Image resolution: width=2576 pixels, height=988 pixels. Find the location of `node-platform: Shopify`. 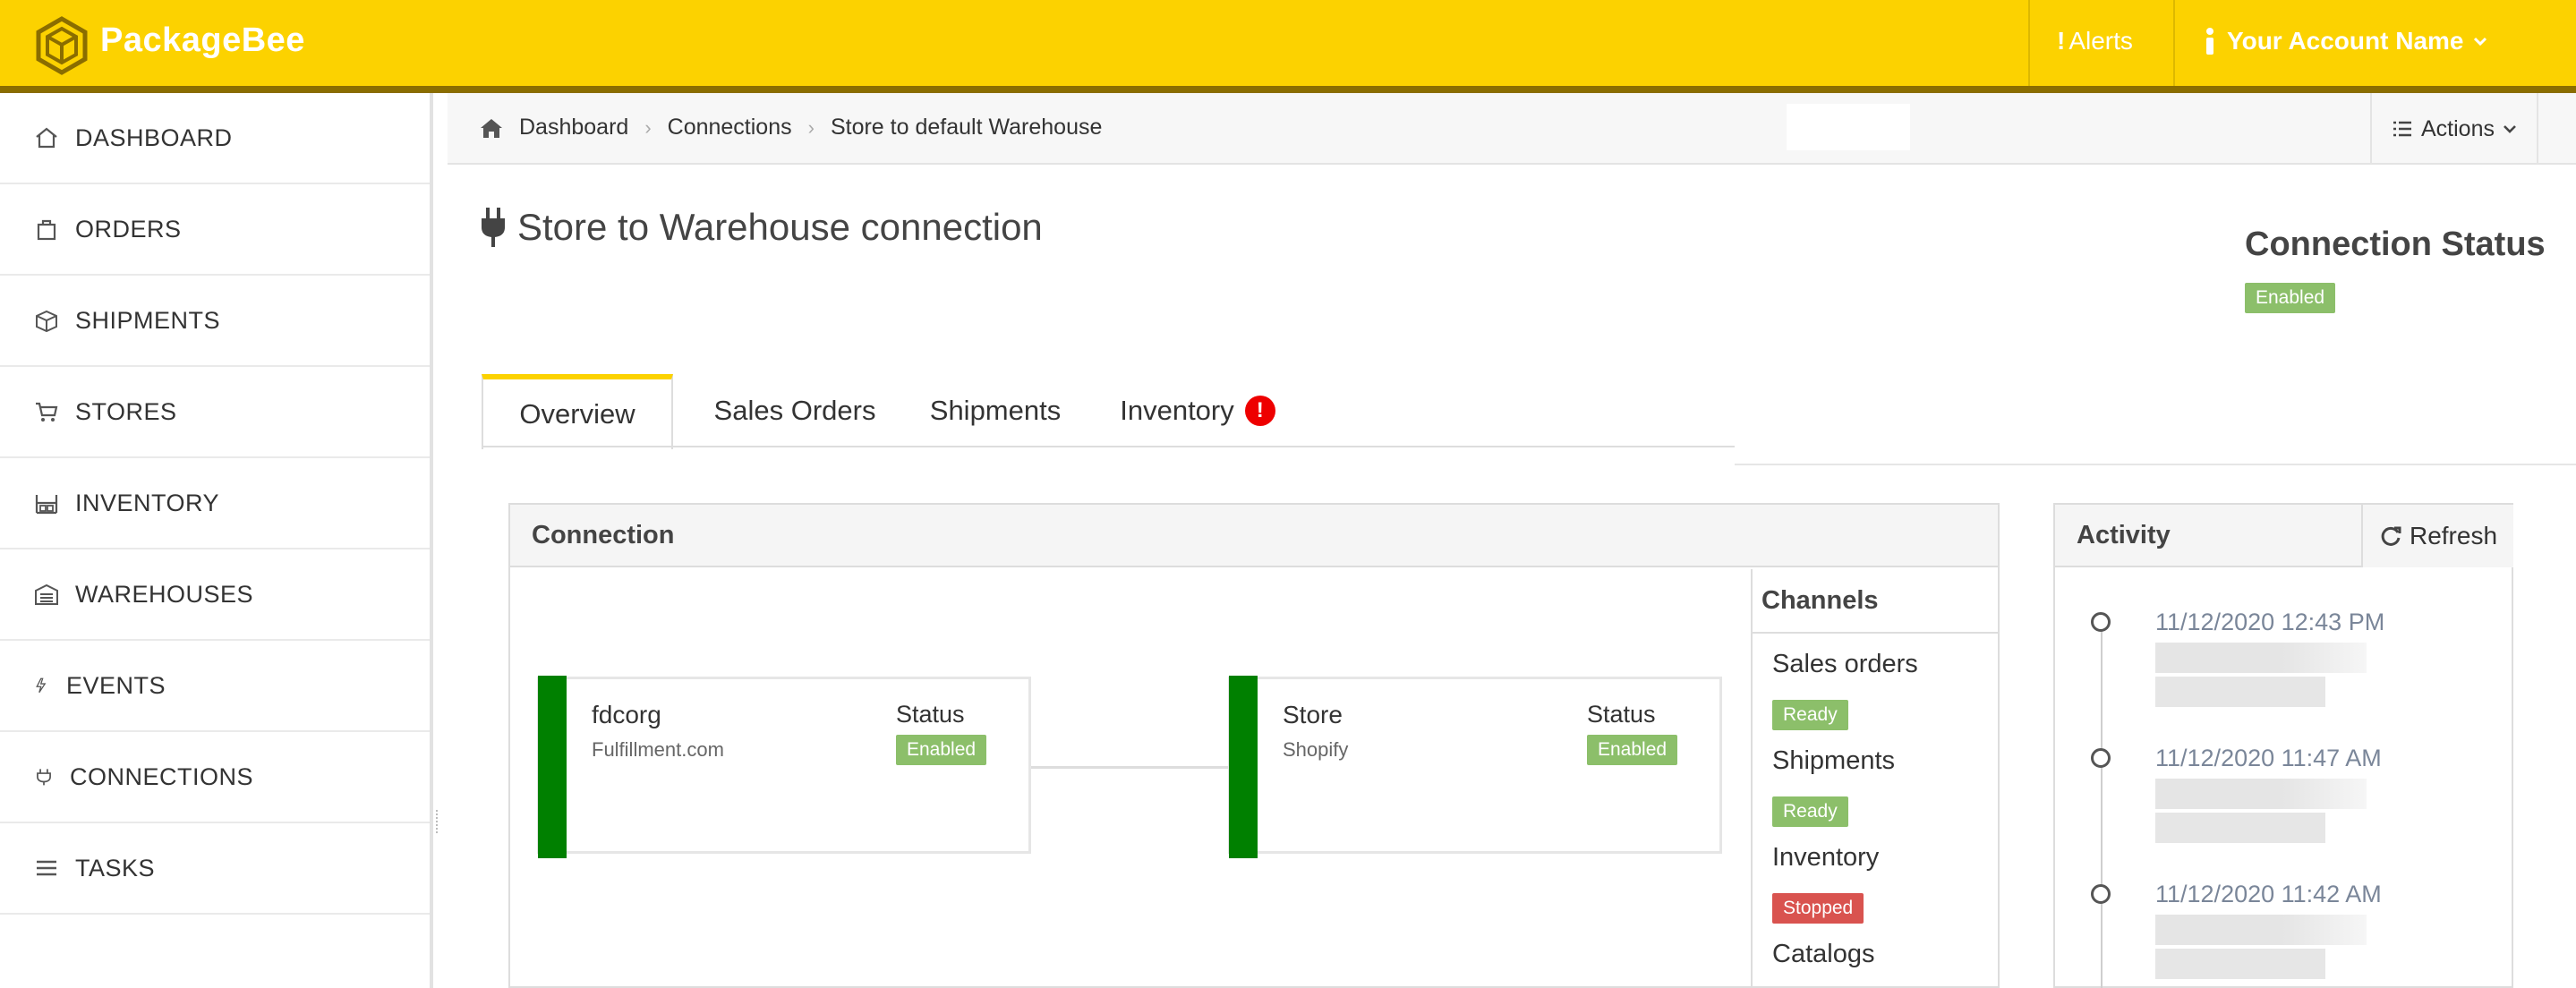

node-platform: Shopify is located at coordinates (1316, 749).